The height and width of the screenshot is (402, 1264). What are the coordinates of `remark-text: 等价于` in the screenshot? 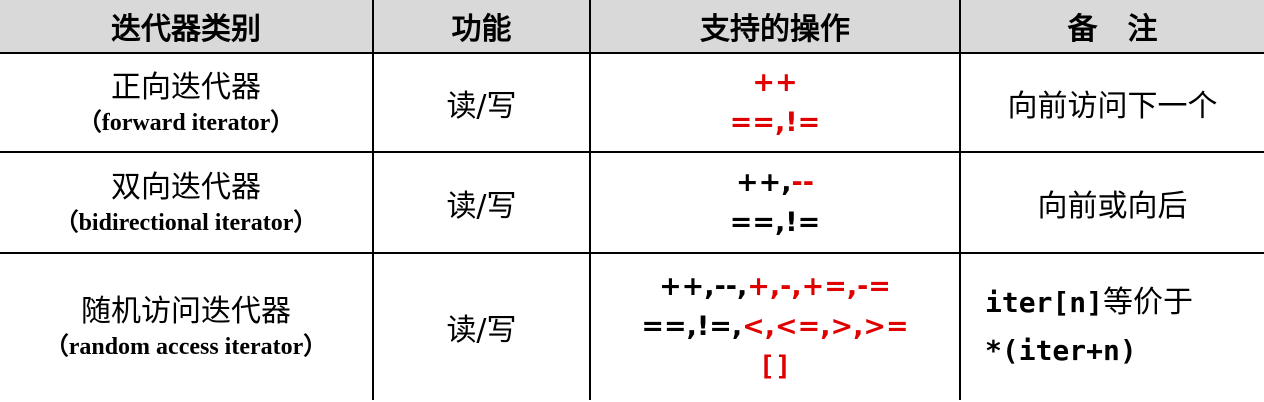 It's located at (1148, 302).